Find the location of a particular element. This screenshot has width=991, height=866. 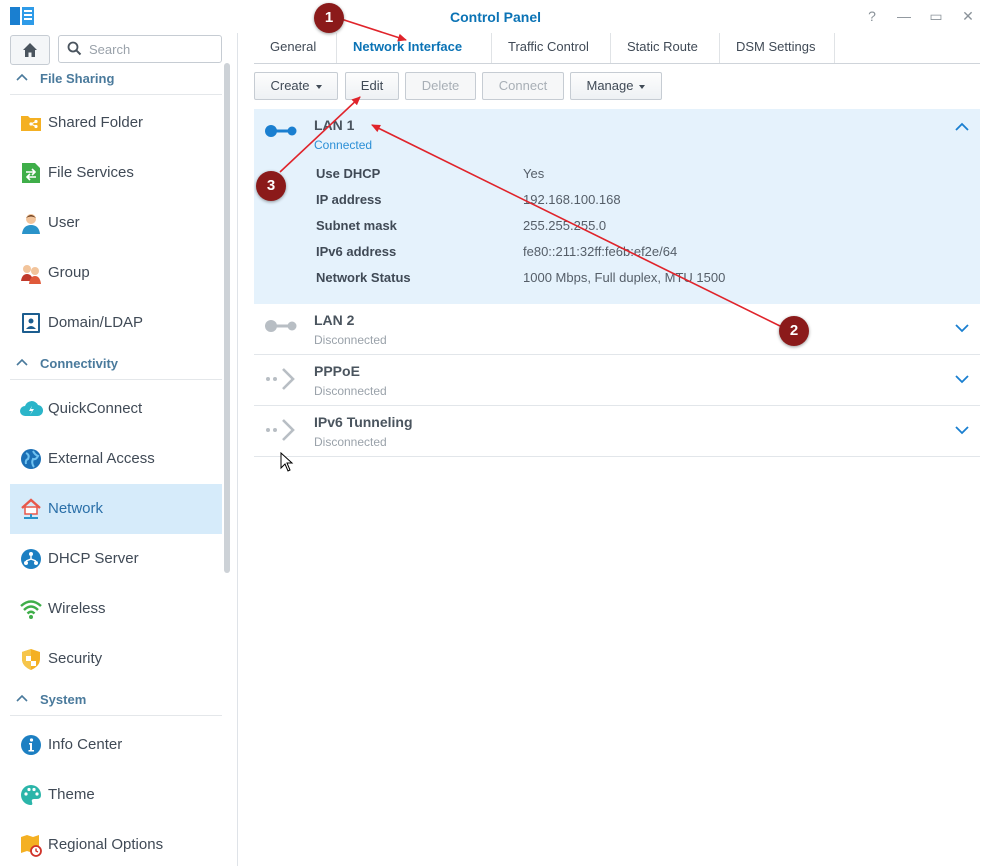

sidebar-item-file-services: File Services is located at coordinates (116, 173).